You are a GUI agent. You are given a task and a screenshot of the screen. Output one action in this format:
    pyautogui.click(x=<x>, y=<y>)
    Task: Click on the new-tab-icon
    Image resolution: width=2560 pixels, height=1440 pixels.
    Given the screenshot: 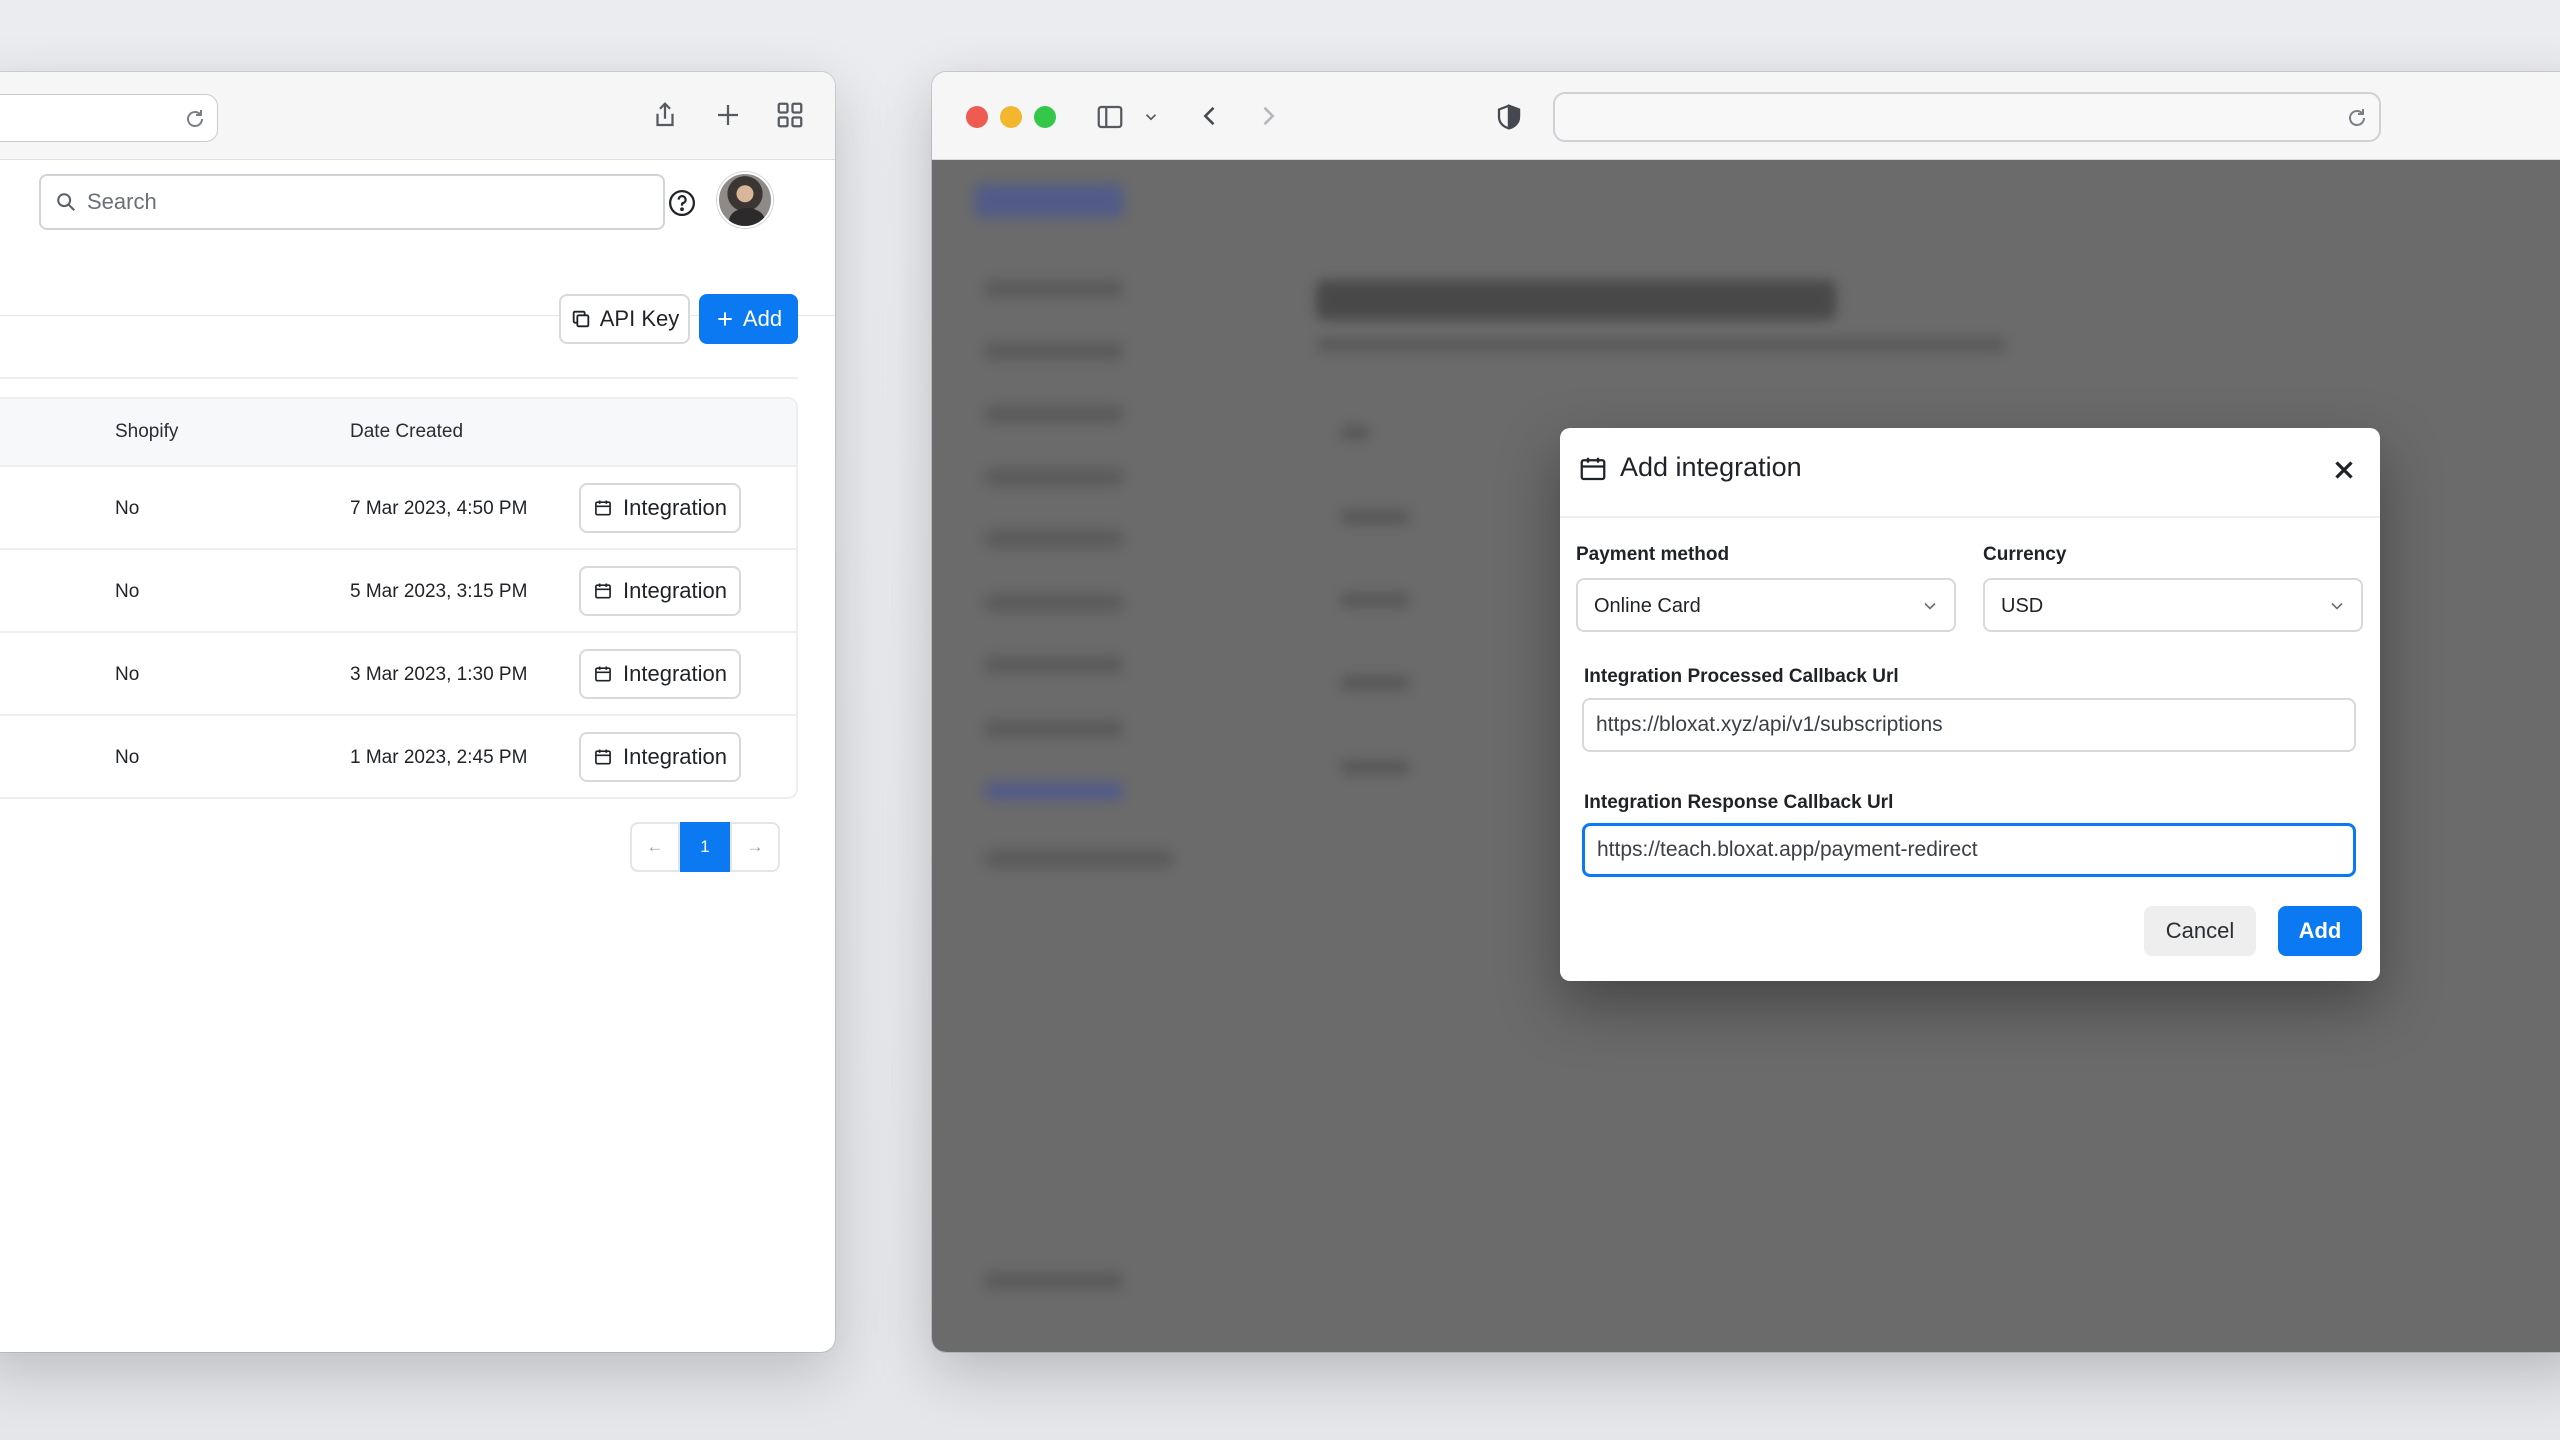 What is the action you would take?
    pyautogui.click(x=728, y=115)
    